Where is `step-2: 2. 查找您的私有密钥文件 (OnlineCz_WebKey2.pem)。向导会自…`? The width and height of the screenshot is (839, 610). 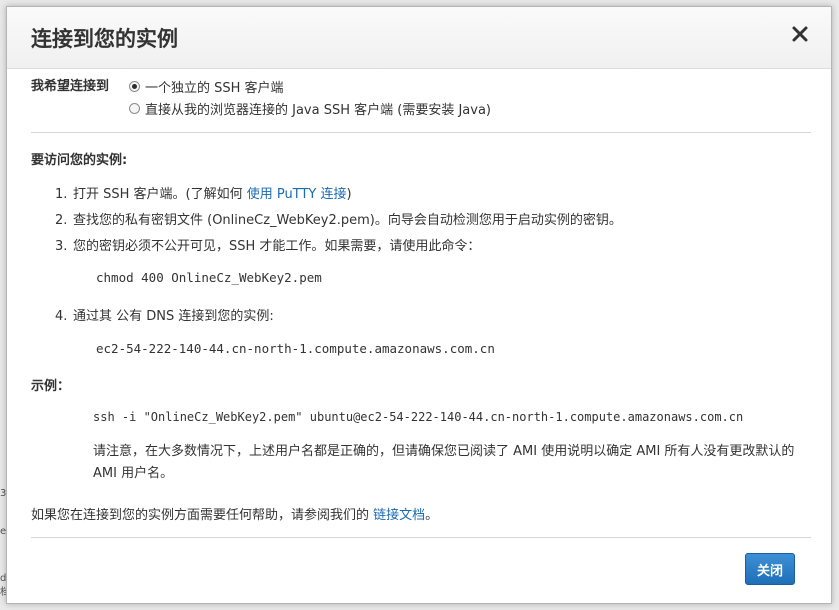 step-2: 2. 查找您的私有密钥文件 (OnlineCz_WebKey2.pem)。向导会自… is located at coordinates (338, 218).